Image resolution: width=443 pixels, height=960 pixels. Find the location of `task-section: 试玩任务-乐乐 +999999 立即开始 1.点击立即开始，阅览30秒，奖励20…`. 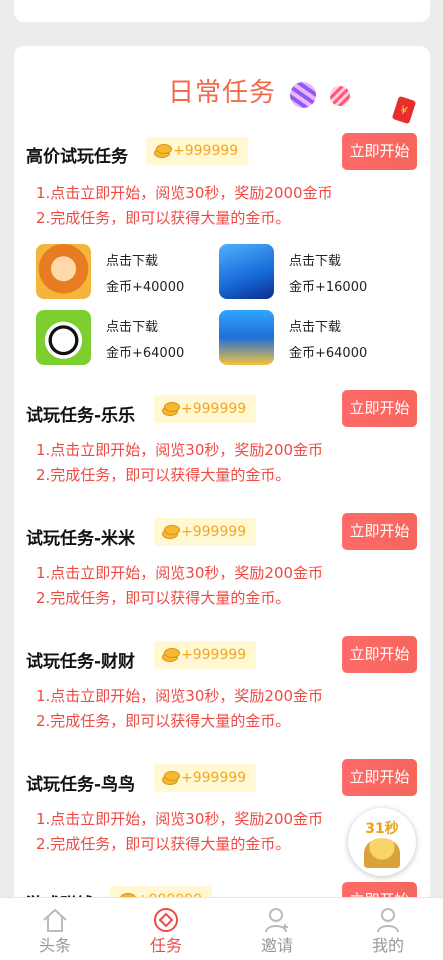

task-section: 试玩任务-乐乐 +999999 立即开始 1.点击立即开始，阅览30秒，奖励20… is located at coordinates (222, 445).